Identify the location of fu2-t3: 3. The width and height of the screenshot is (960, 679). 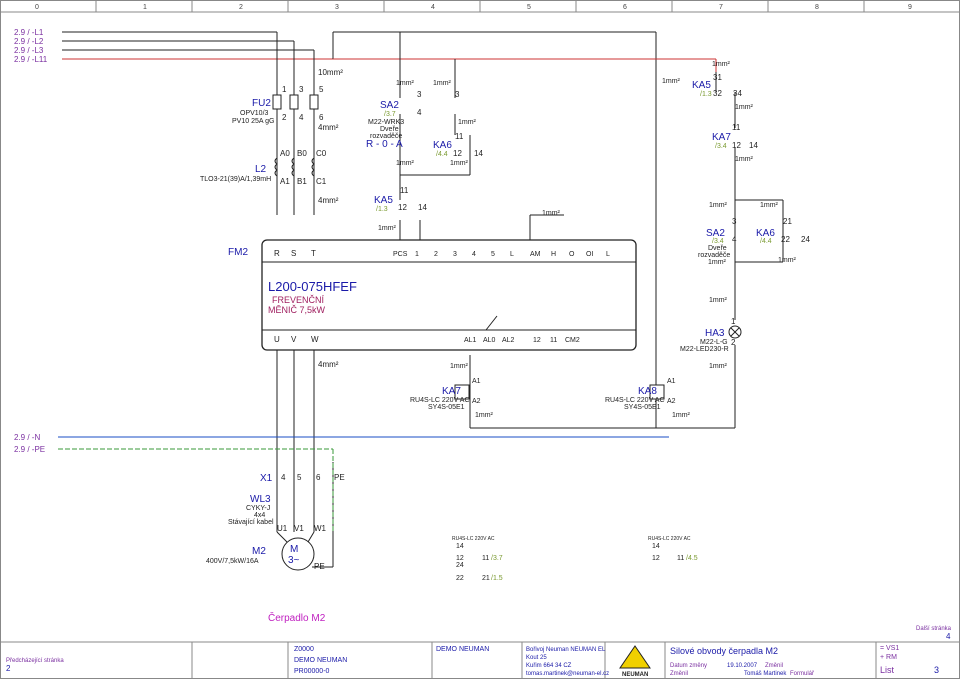
(301, 89).